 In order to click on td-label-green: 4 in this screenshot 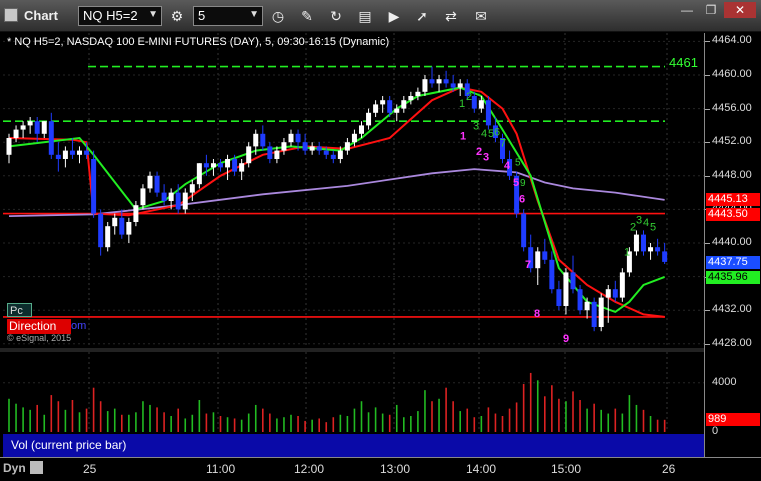, I will do `click(484, 134)`.